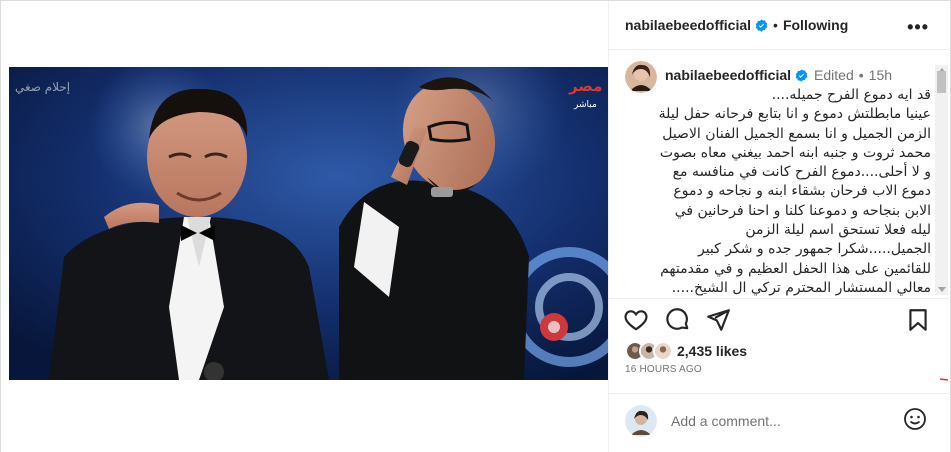 The image size is (951, 452). What do you see at coordinates (942, 289) in the screenshot?
I see `scroll-down-arrow-icon` at bounding box center [942, 289].